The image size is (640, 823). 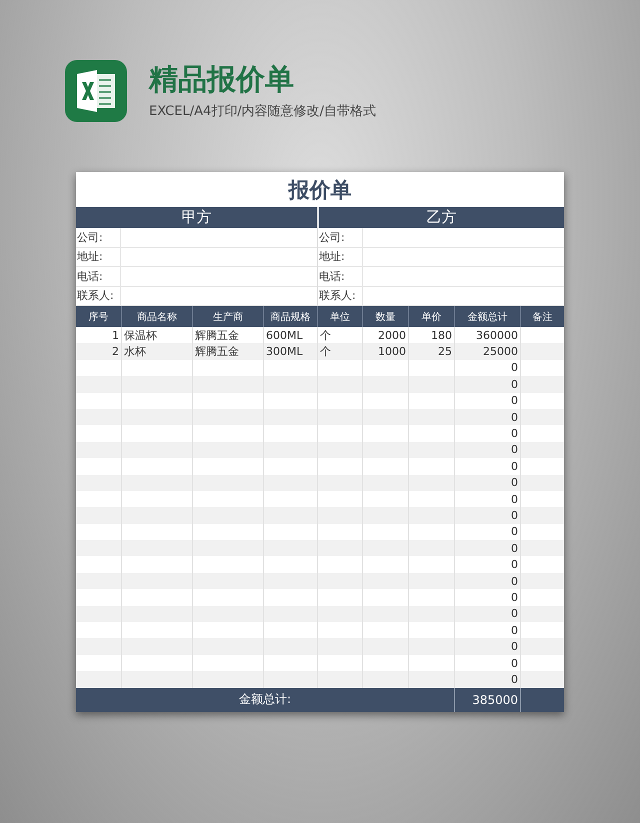 I want to click on sheet-title: 报价单, so click(x=319, y=190).